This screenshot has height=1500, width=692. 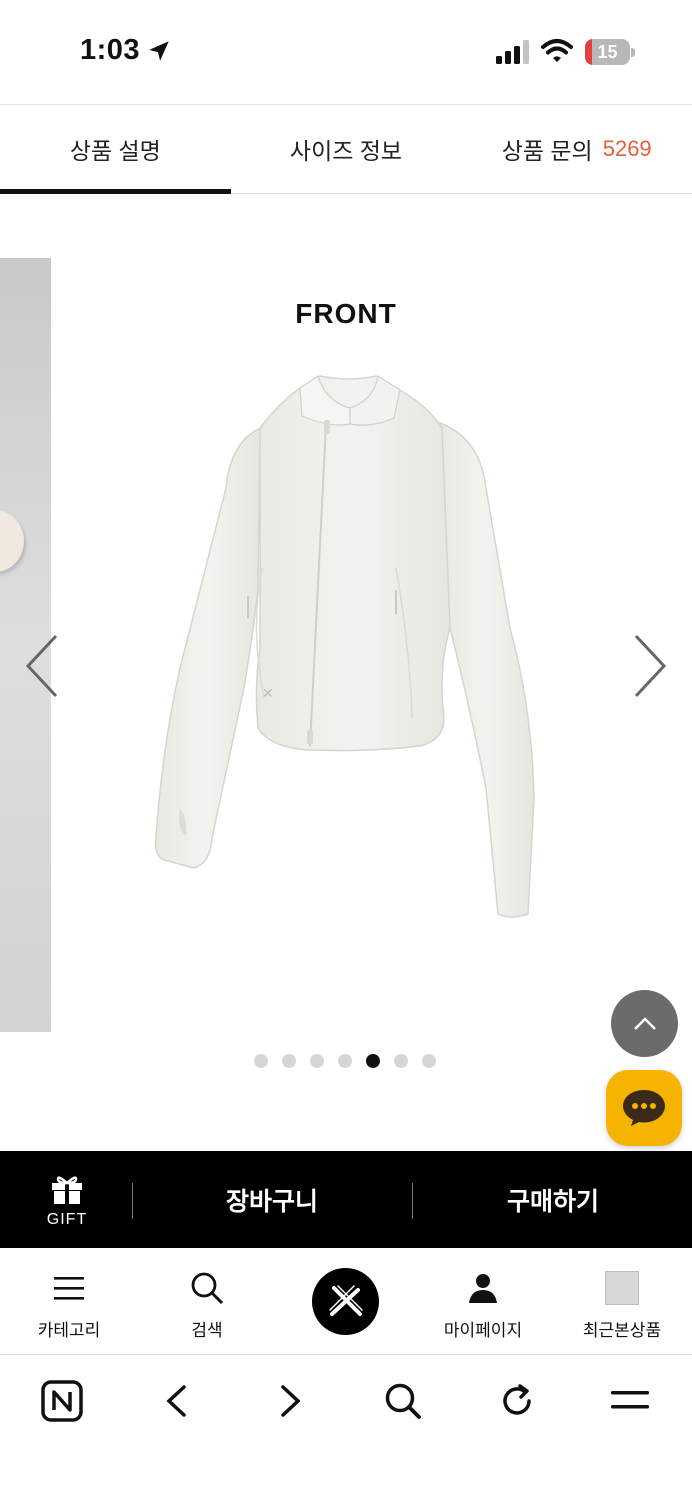 I want to click on browser-reload-button, so click(x=517, y=1401).